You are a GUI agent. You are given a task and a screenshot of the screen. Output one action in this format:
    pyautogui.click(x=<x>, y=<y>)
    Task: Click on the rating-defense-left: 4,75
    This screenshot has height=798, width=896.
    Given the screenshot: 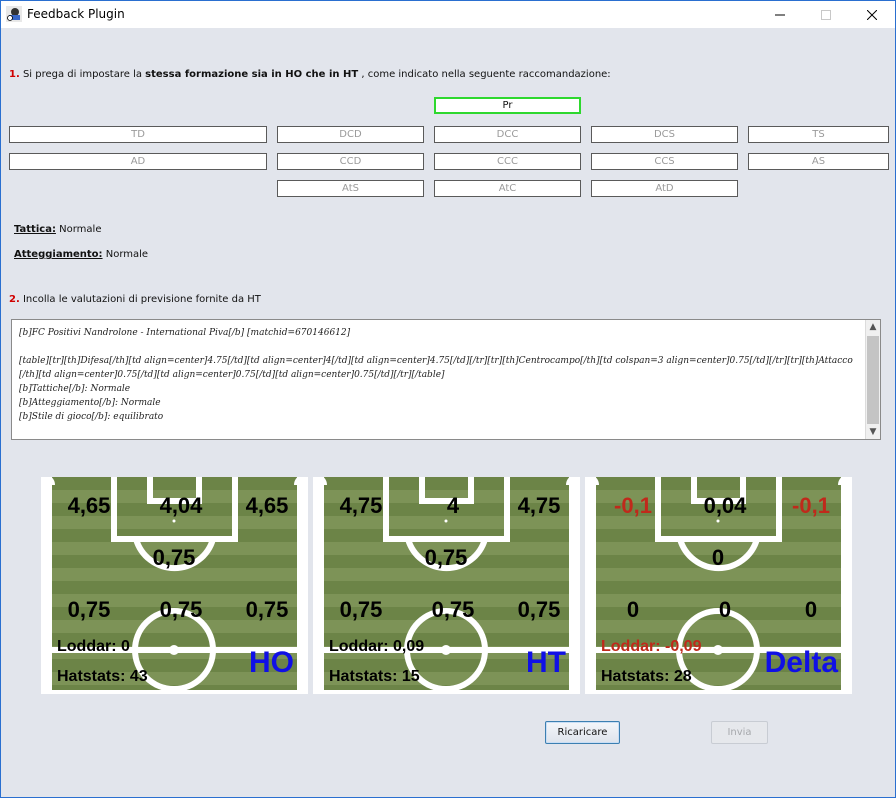 What is the action you would take?
    pyautogui.click(x=539, y=505)
    